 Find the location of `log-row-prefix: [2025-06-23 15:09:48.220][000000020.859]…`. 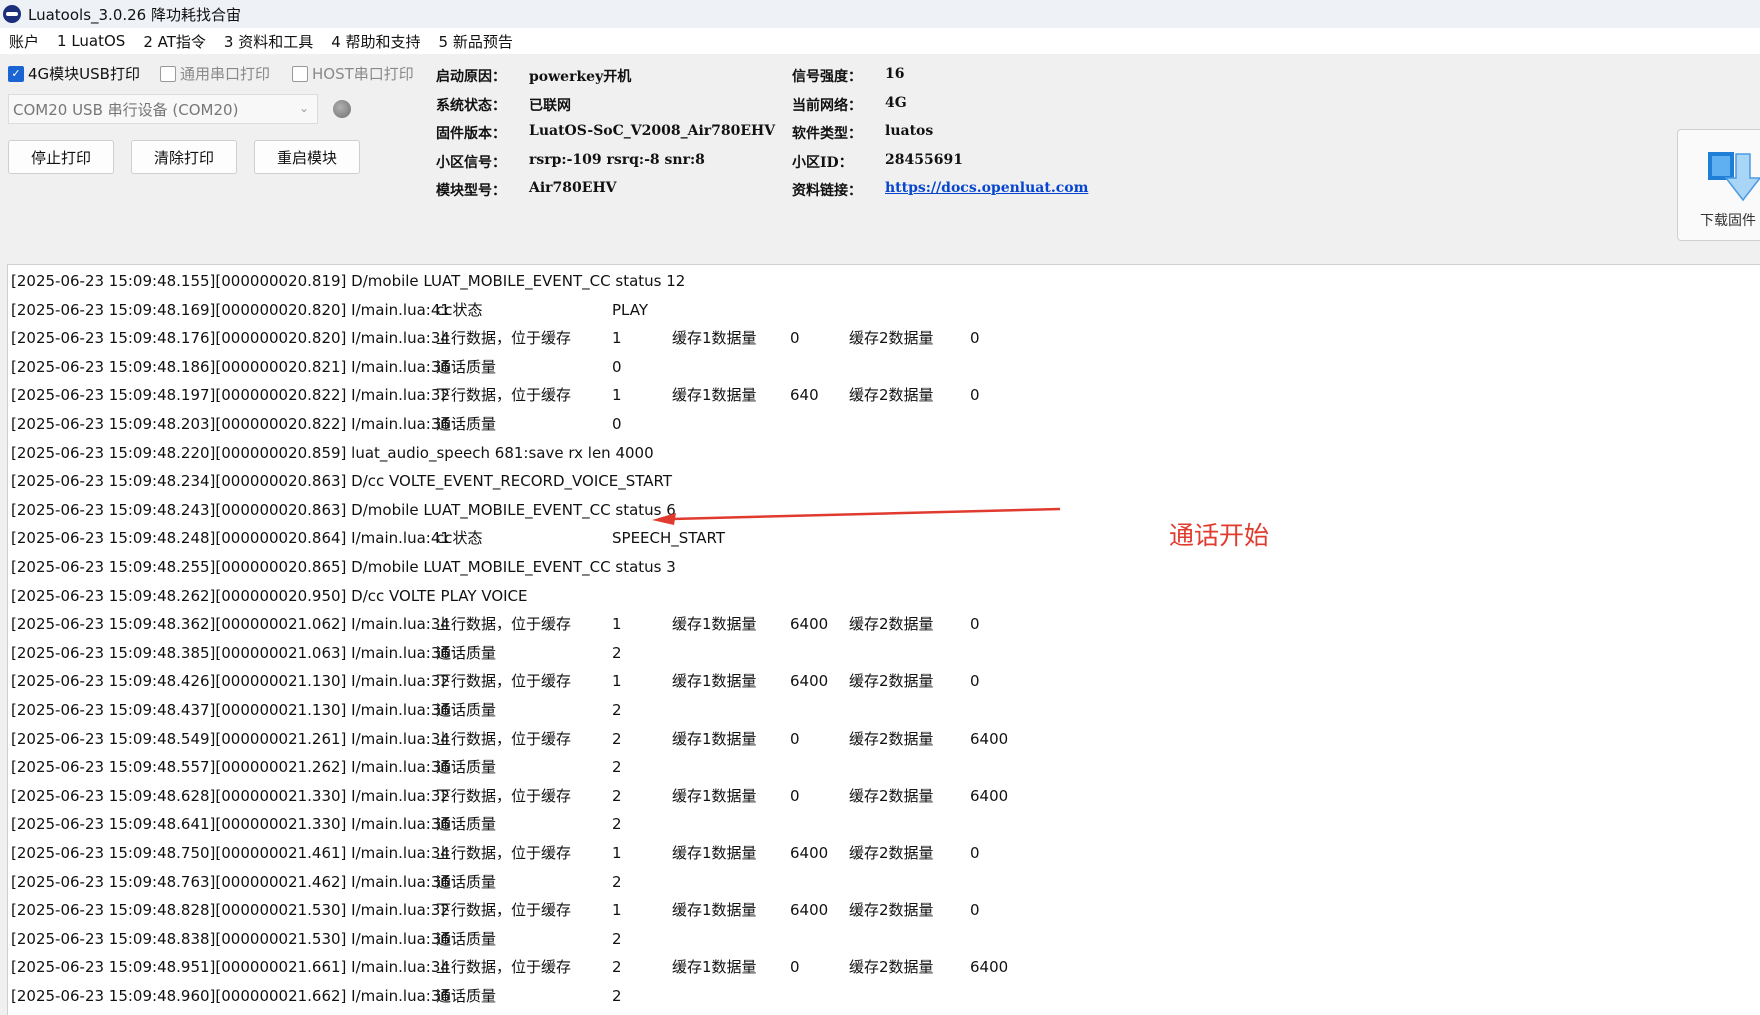

log-row-prefix: [2025-06-23 15:09:48.220][000000020.859]… is located at coordinates (332, 452).